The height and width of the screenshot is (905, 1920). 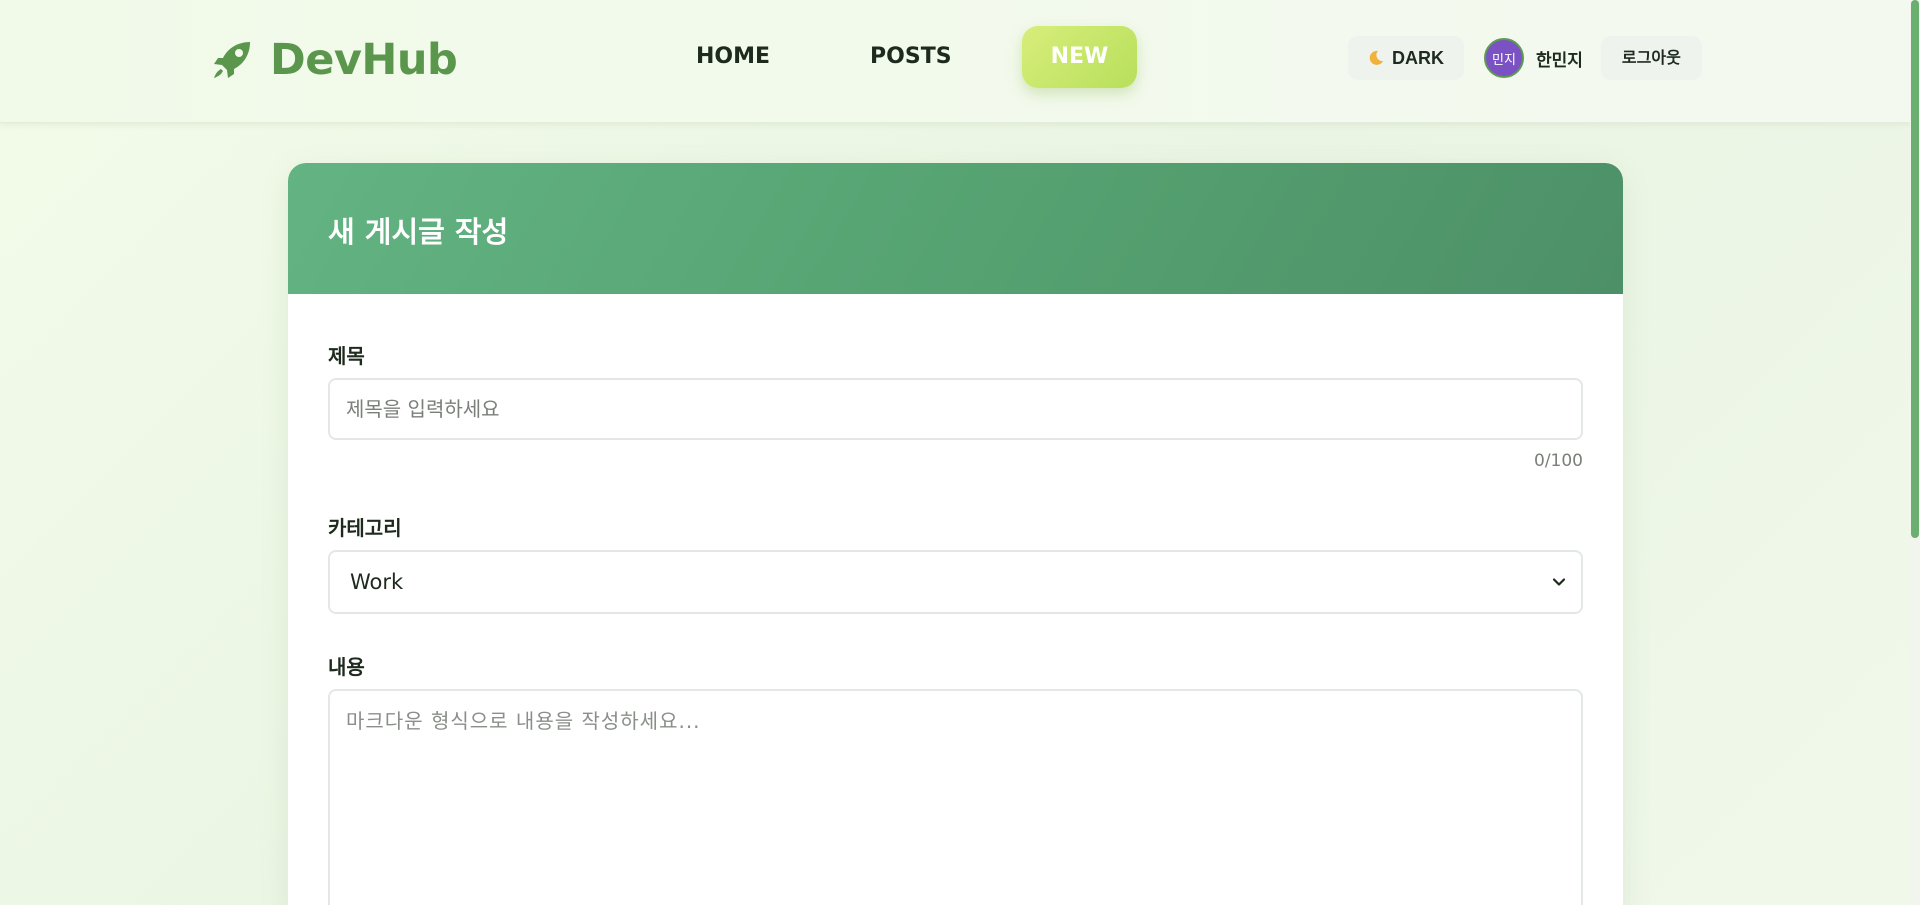 What do you see at coordinates (1504, 58) in the screenshot?
I see `avatar: 민지` at bounding box center [1504, 58].